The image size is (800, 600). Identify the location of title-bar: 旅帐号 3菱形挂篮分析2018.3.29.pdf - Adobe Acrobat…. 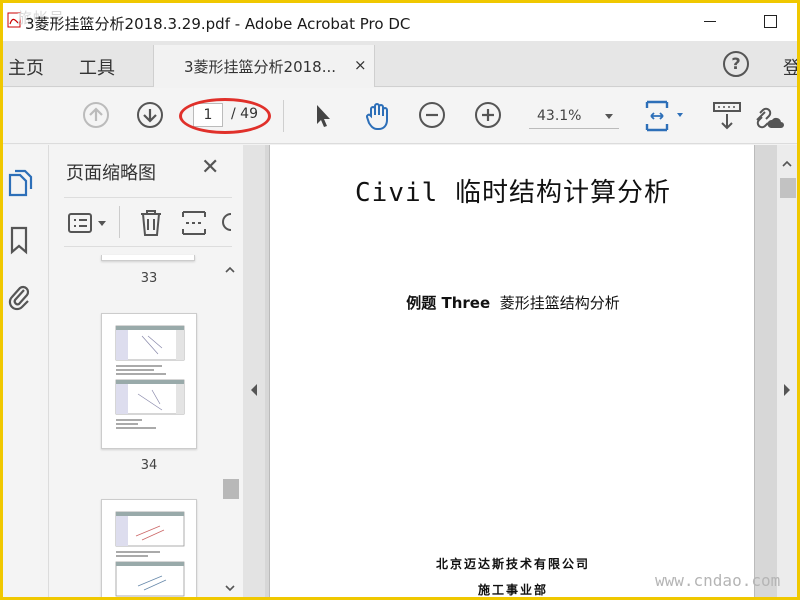
(400, 22).